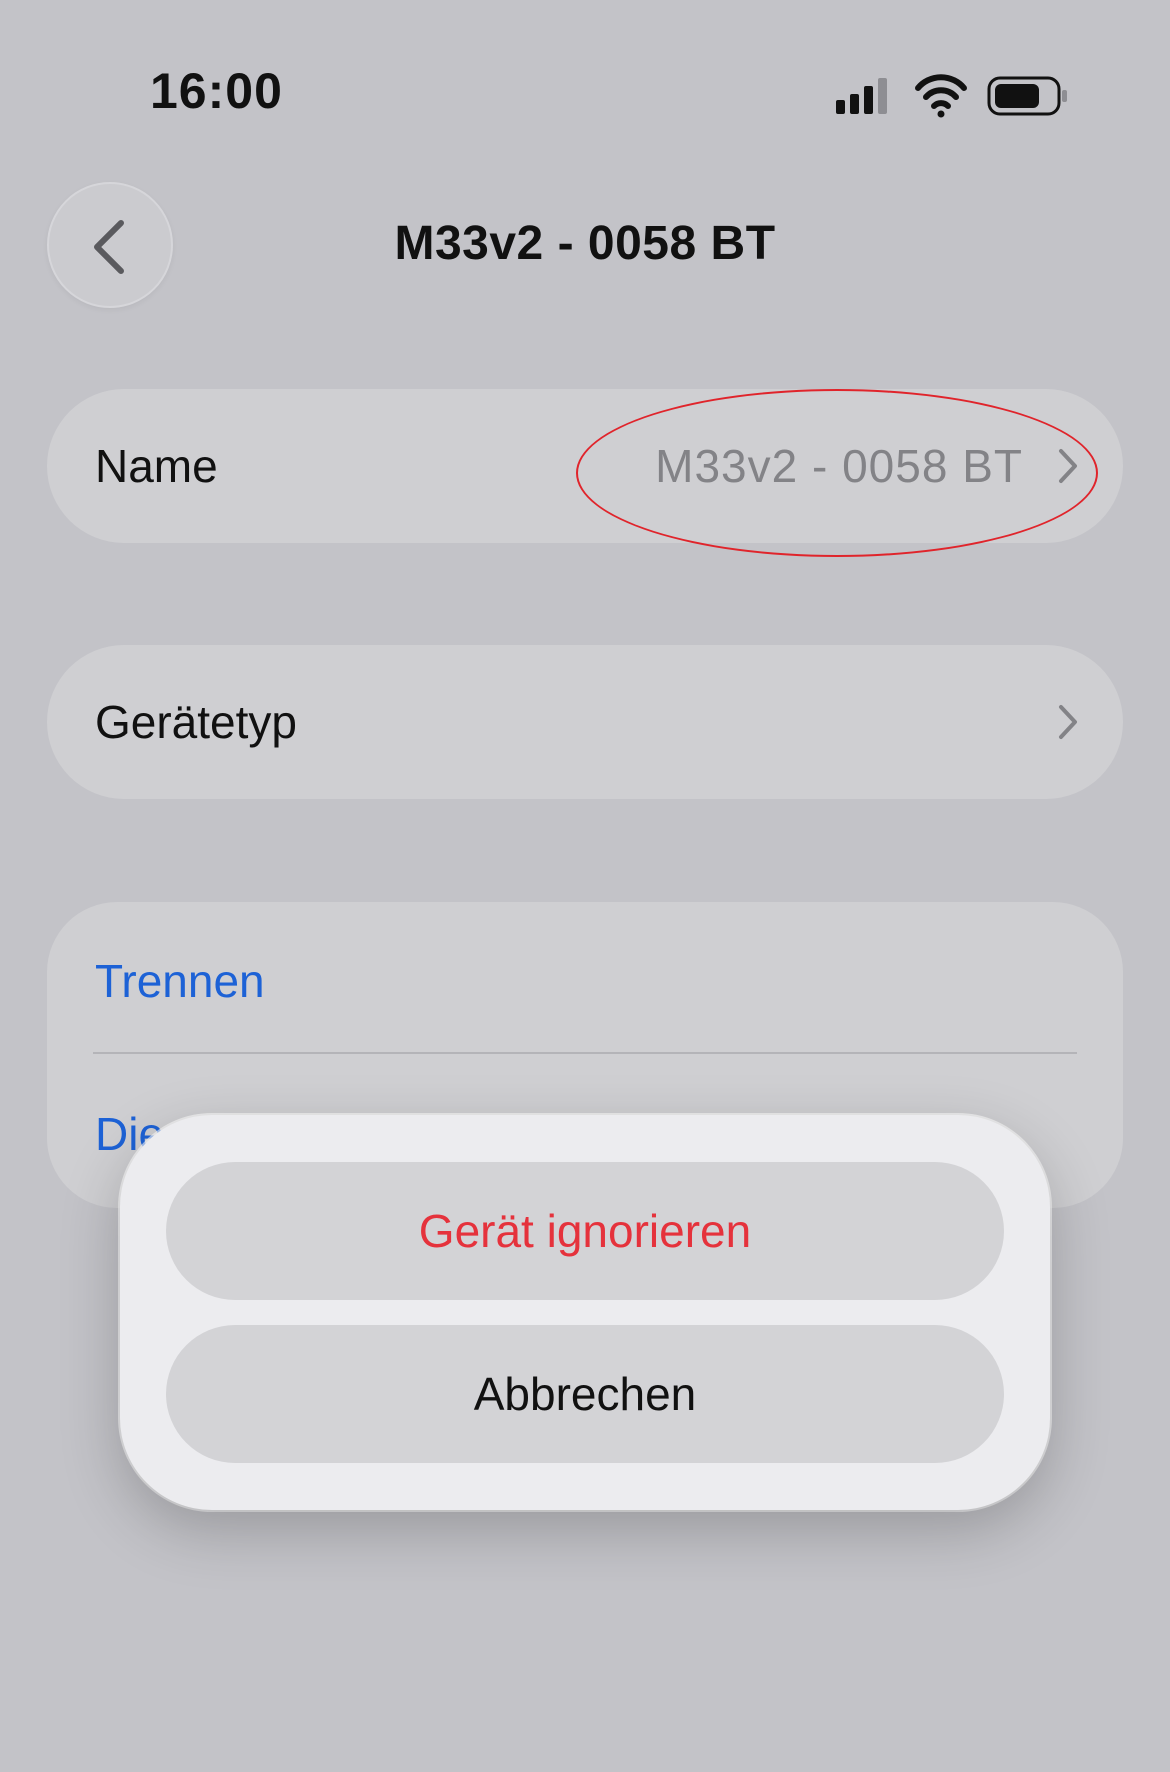 This screenshot has width=1170, height=1772. Describe the element at coordinates (180, 981) in the screenshot. I see `disconnect-button: Trennen` at that location.